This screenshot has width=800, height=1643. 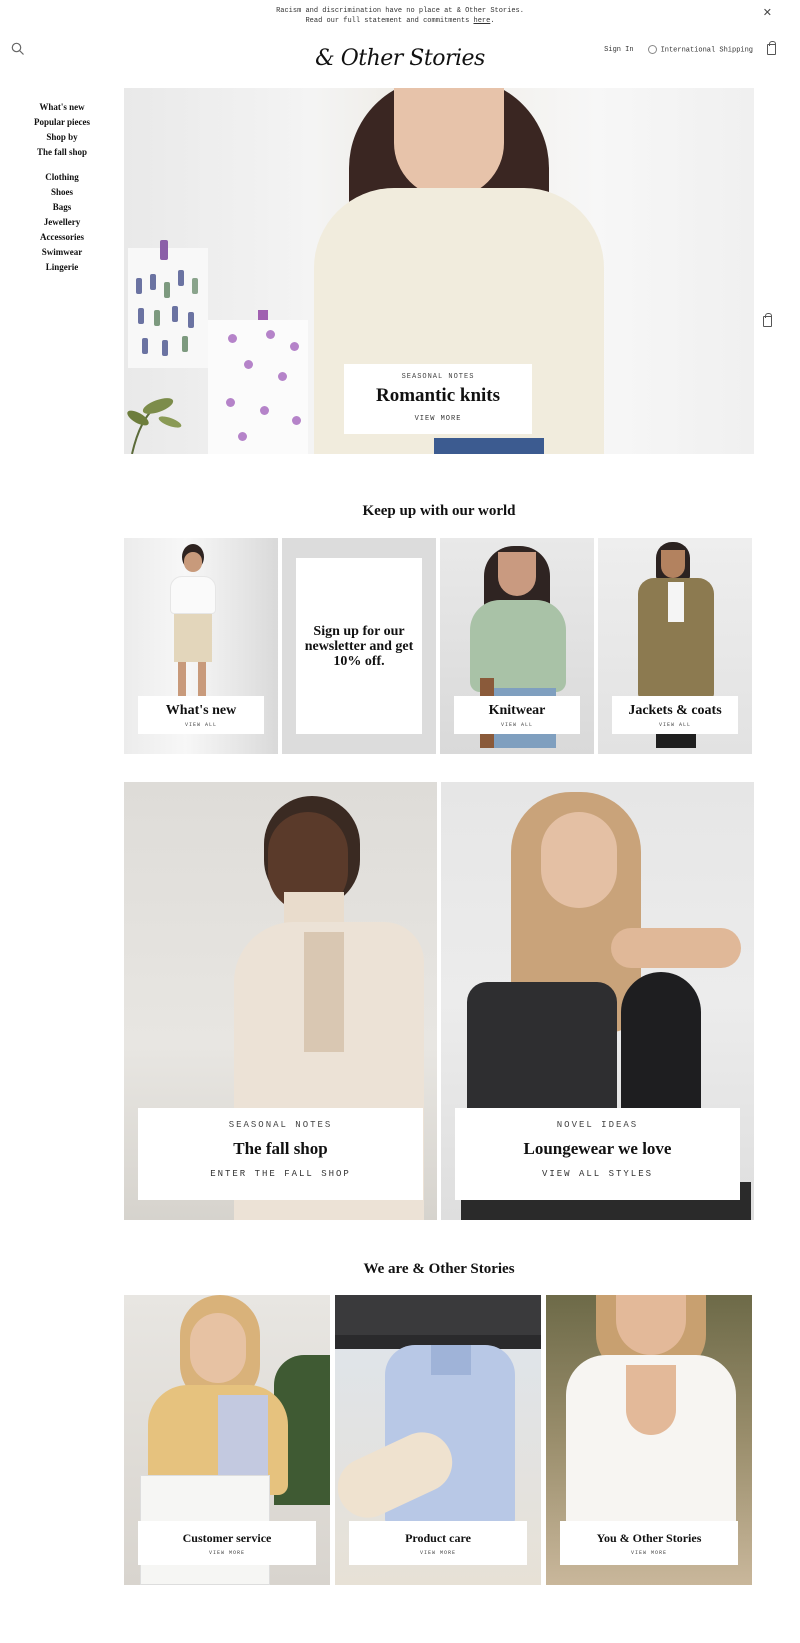 I want to click on model-face, so click(x=449, y=143).